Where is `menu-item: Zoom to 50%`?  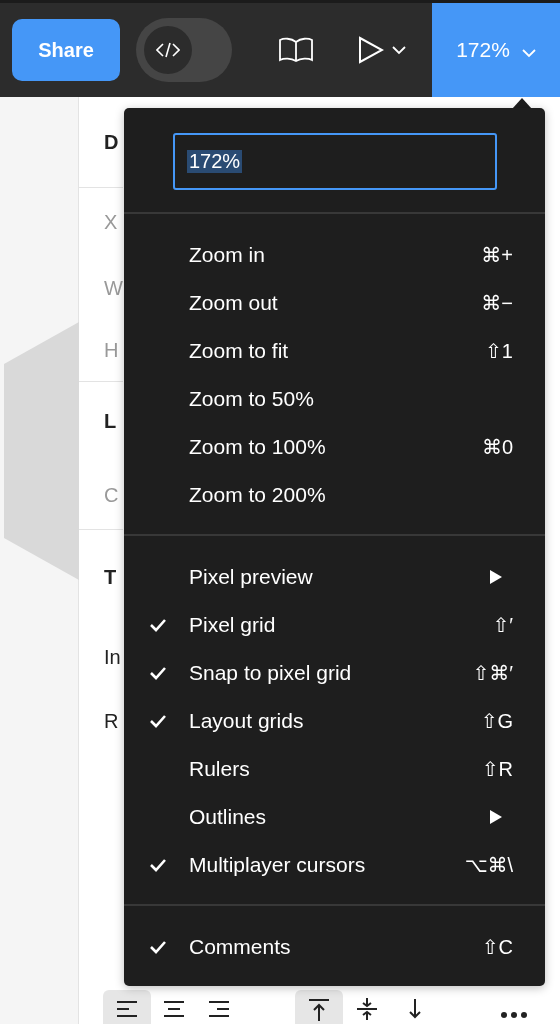 menu-item: Zoom to 50% is located at coordinates (334, 399).